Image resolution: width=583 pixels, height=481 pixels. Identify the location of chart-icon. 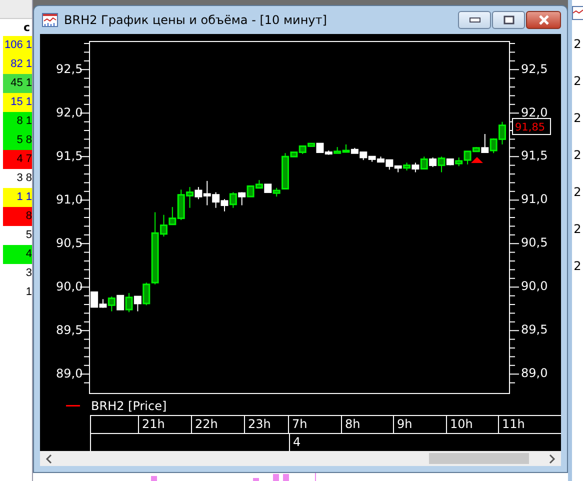
(50, 20).